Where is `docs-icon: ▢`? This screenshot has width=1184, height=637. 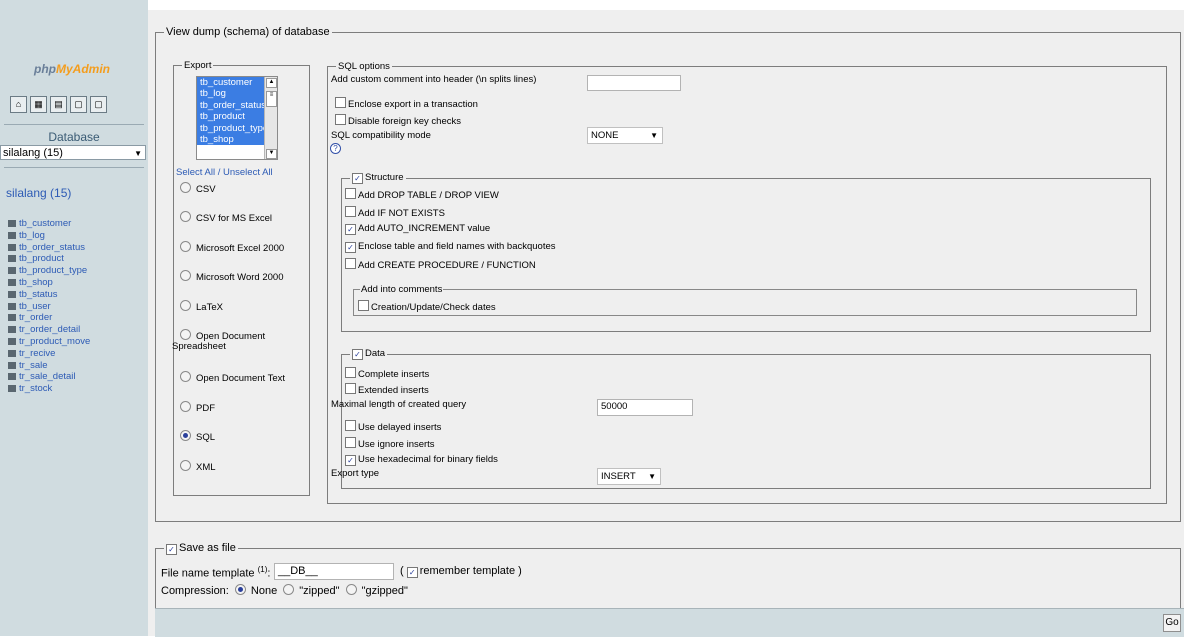 docs-icon: ▢ is located at coordinates (78, 104).